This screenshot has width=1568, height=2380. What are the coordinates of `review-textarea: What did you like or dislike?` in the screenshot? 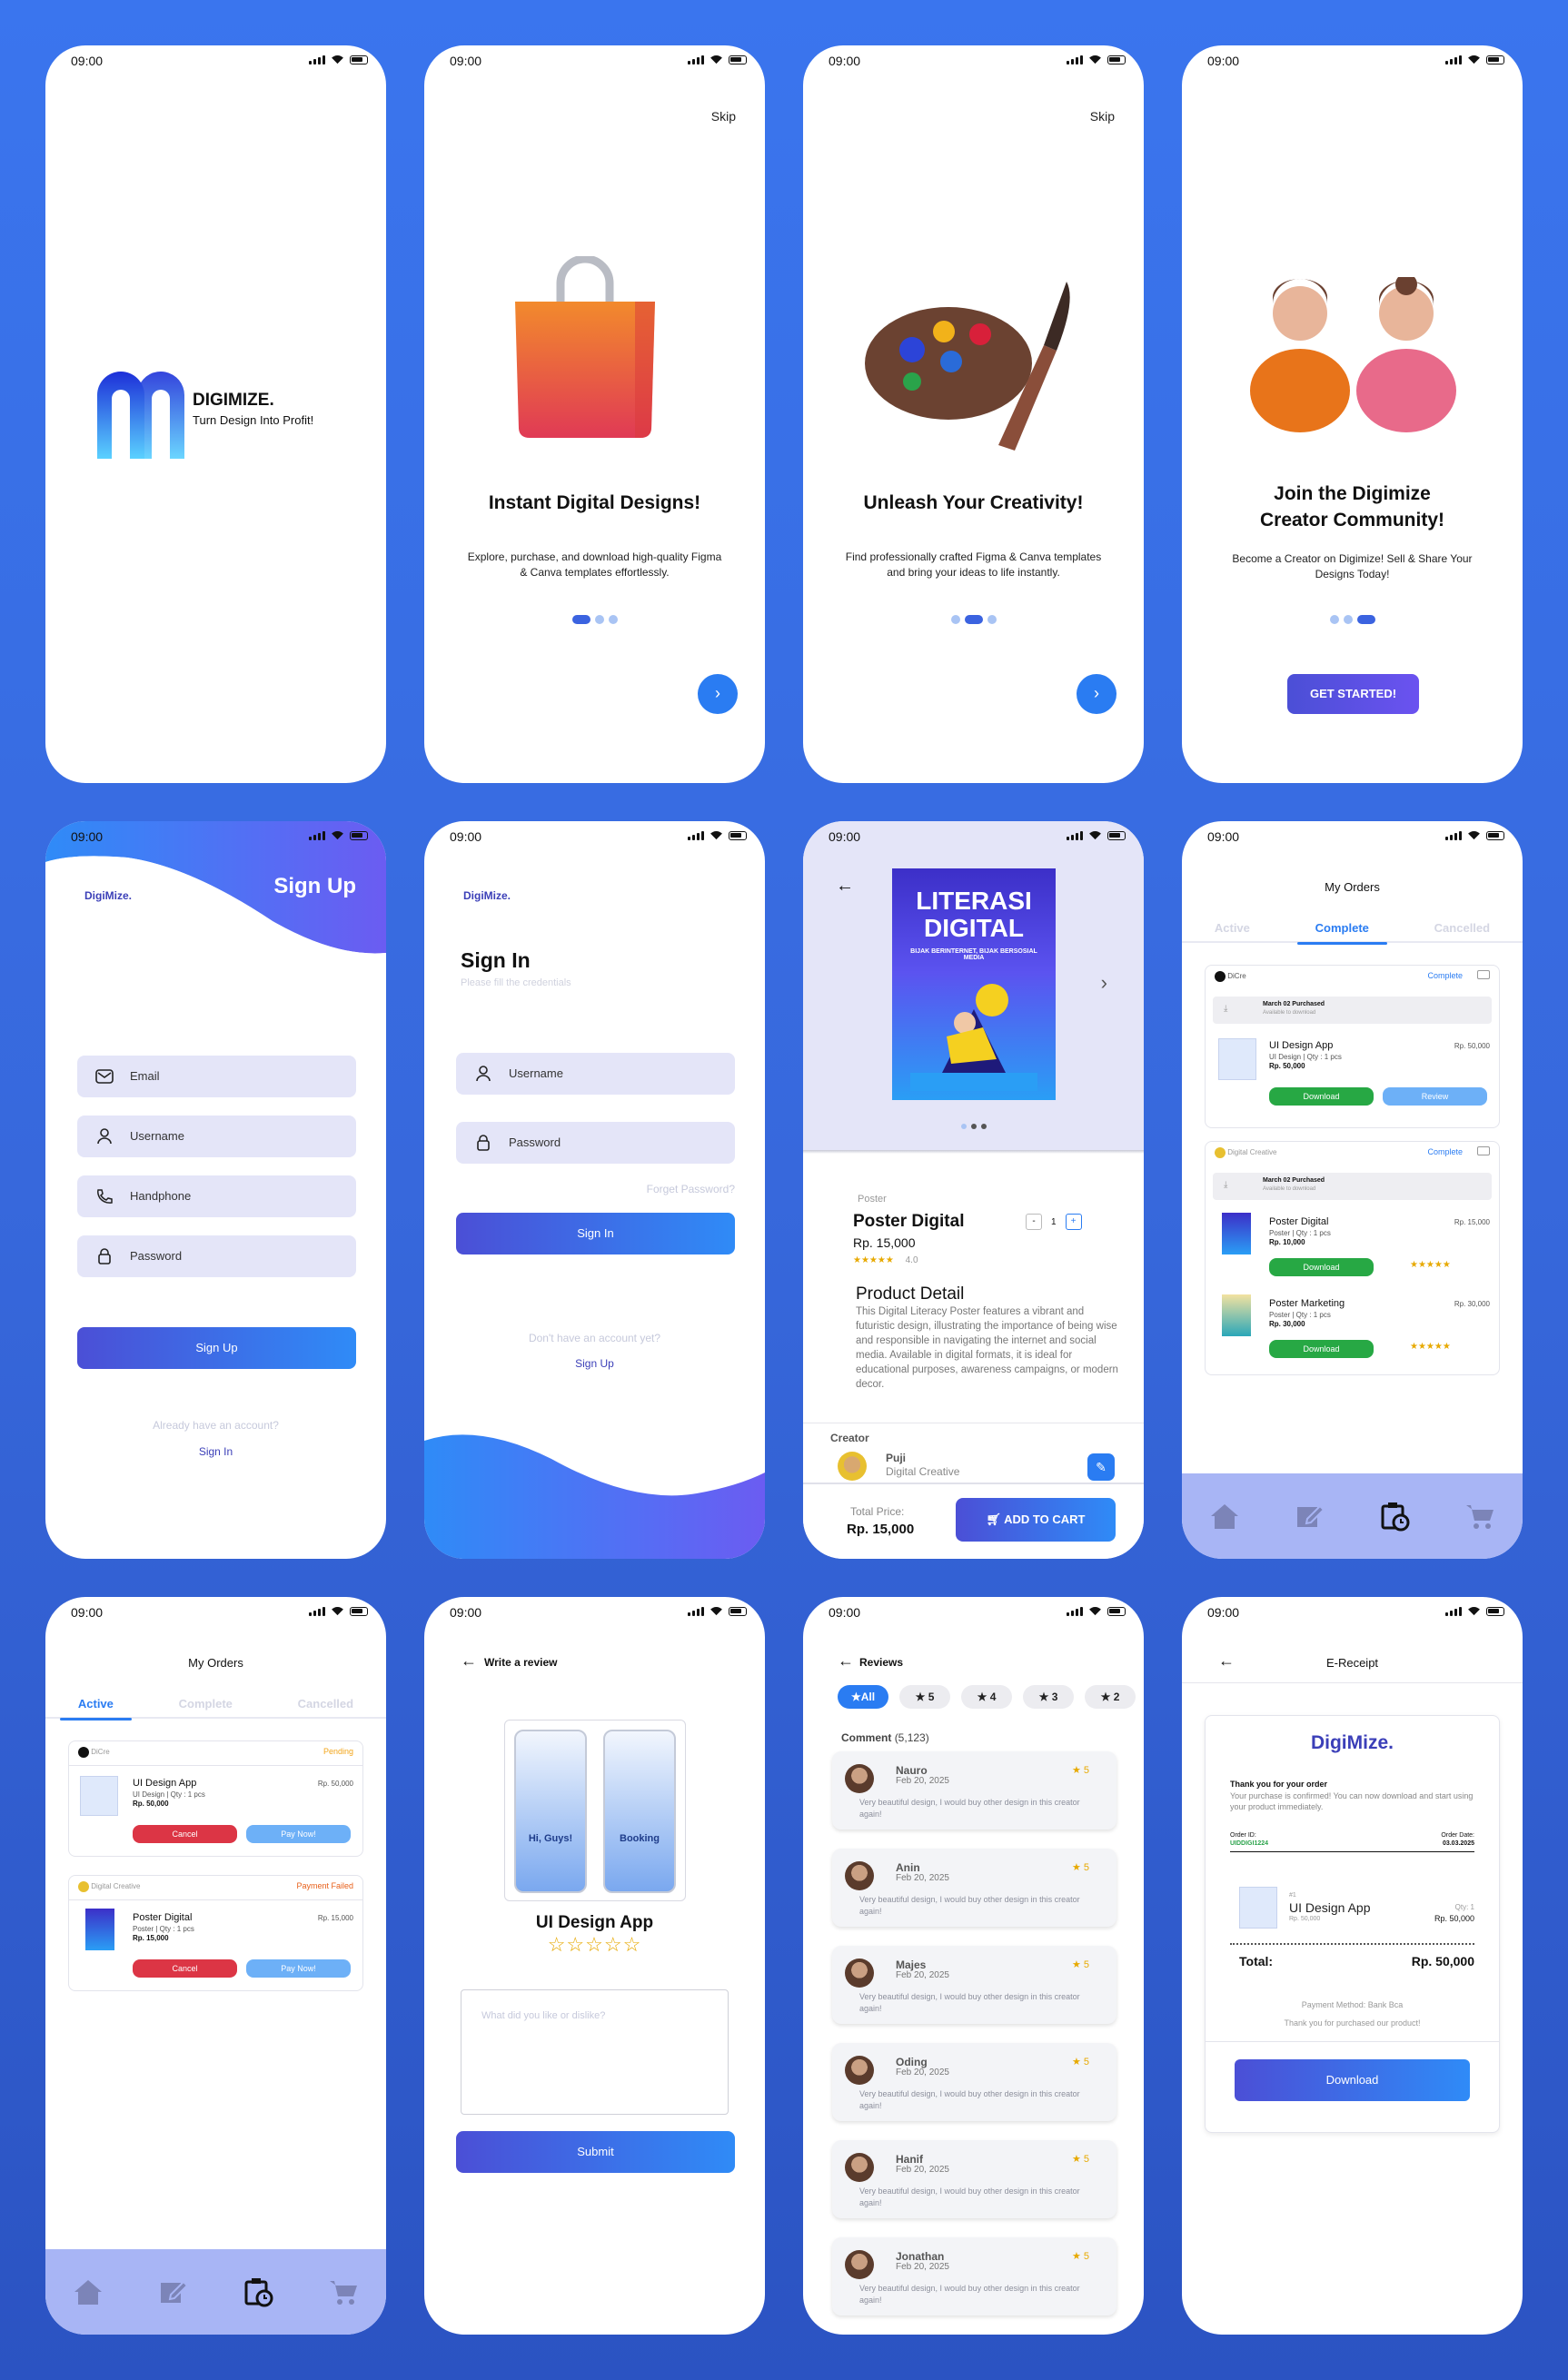 It's located at (595, 2052).